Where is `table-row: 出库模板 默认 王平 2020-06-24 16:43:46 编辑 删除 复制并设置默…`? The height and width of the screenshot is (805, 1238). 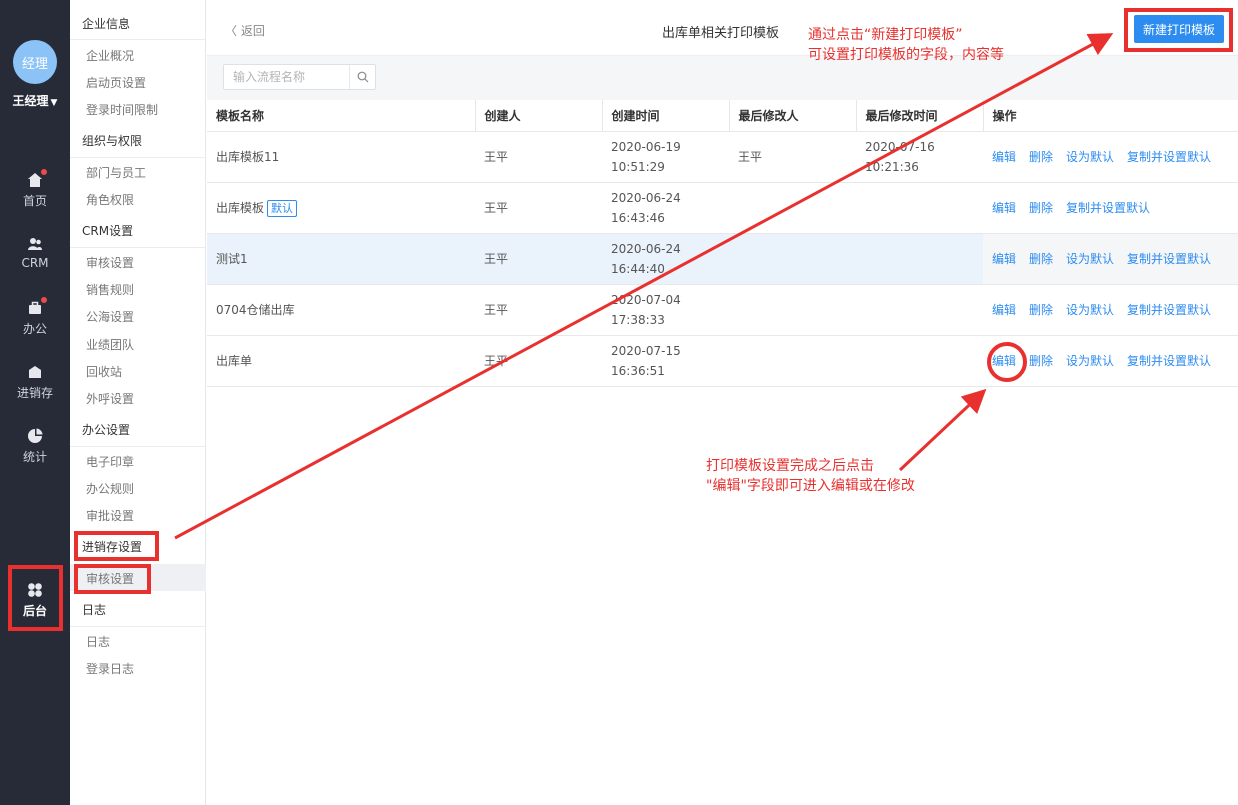 table-row: 出库模板 默认 王平 2020-06-24 16:43:46 编辑 删除 复制并设置默… is located at coordinates (722, 208).